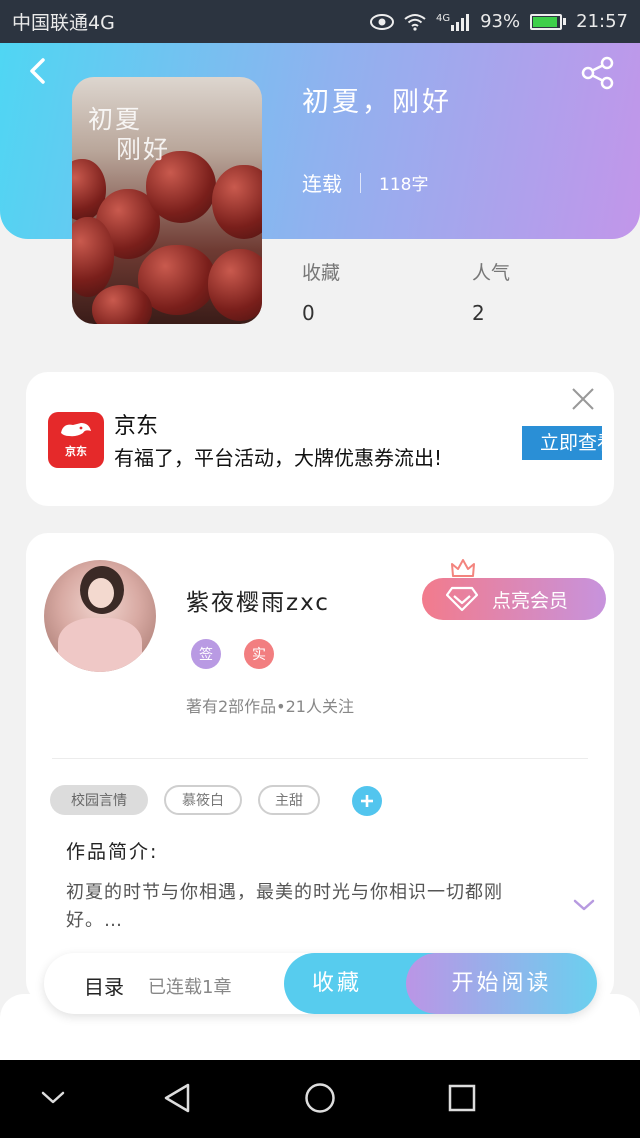 Image resolution: width=640 pixels, height=1138 pixels. I want to click on network-type-label: 4G, so click(443, 18).